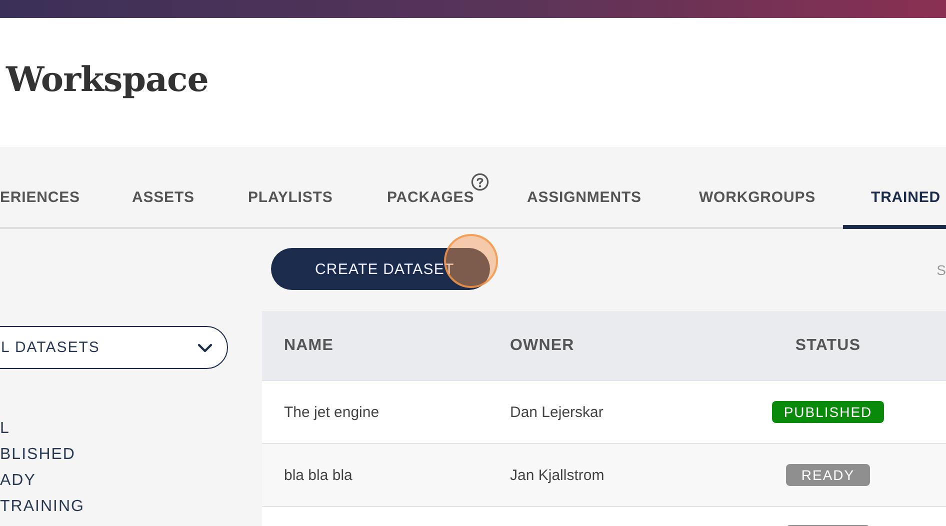 The height and width of the screenshot is (526, 946). What do you see at coordinates (430, 188) in the screenshot?
I see `nav-tab: PACKAGES` at bounding box center [430, 188].